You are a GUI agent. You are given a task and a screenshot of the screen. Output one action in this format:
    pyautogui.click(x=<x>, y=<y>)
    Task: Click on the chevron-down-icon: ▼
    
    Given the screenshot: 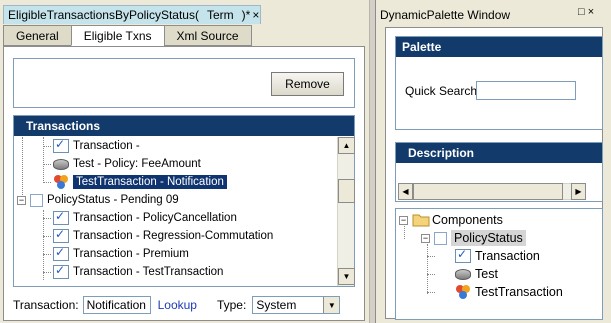 What is the action you would take?
    pyautogui.click(x=331, y=305)
    